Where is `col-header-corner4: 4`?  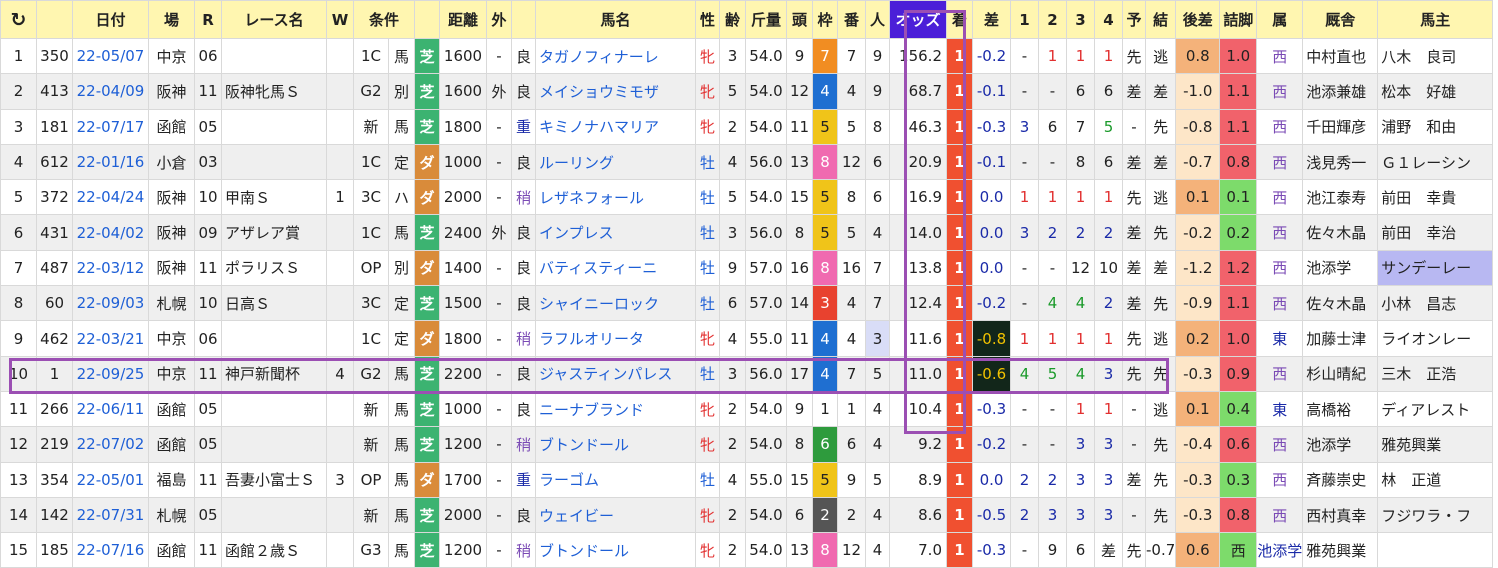
col-header-corner4: 4 is located at coordinates (1108, 19).